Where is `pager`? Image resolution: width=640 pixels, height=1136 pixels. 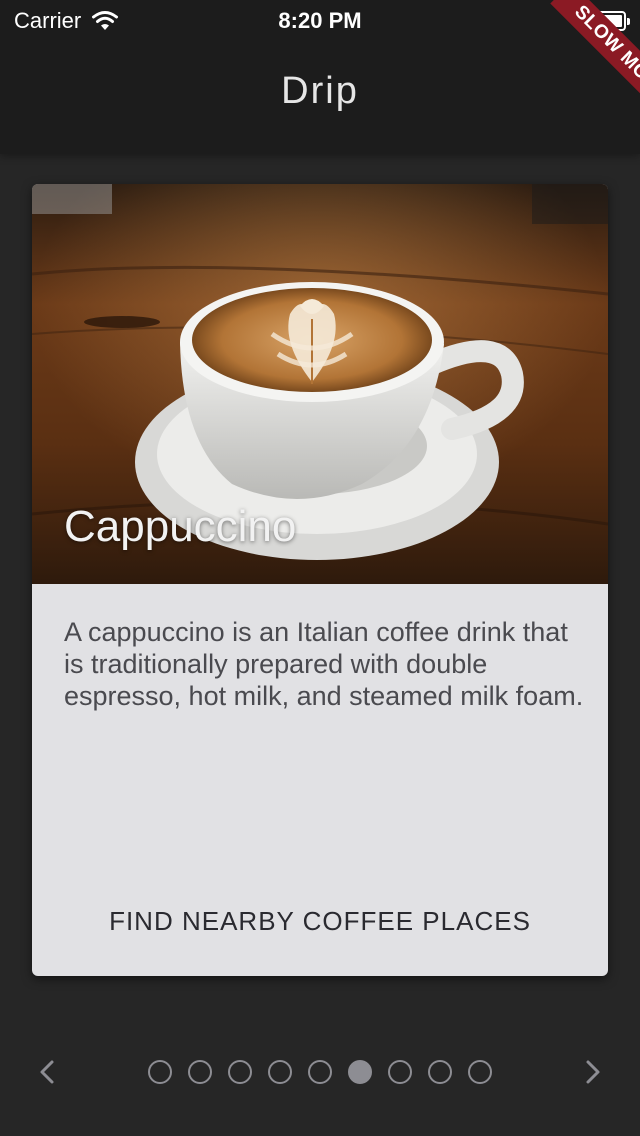 pager is located at coordinates (320, 1072).